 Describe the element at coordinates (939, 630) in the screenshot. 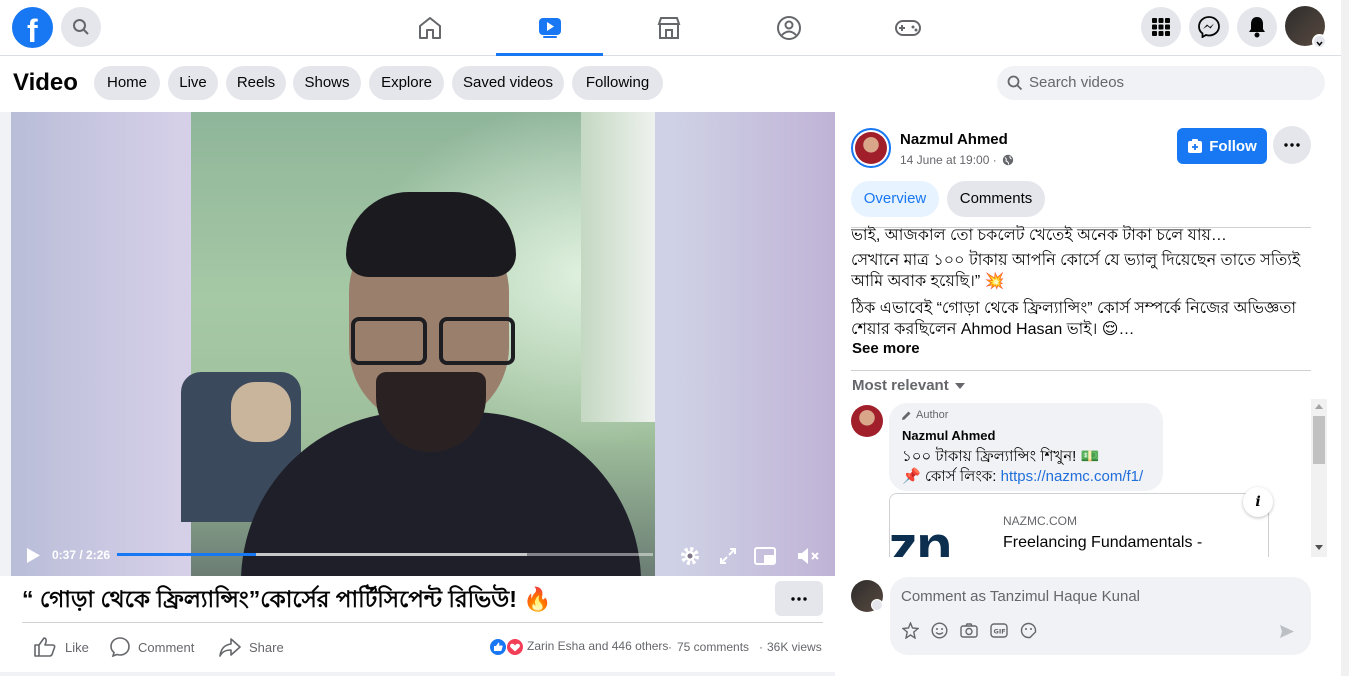

I see `emoji-icon` at that location.